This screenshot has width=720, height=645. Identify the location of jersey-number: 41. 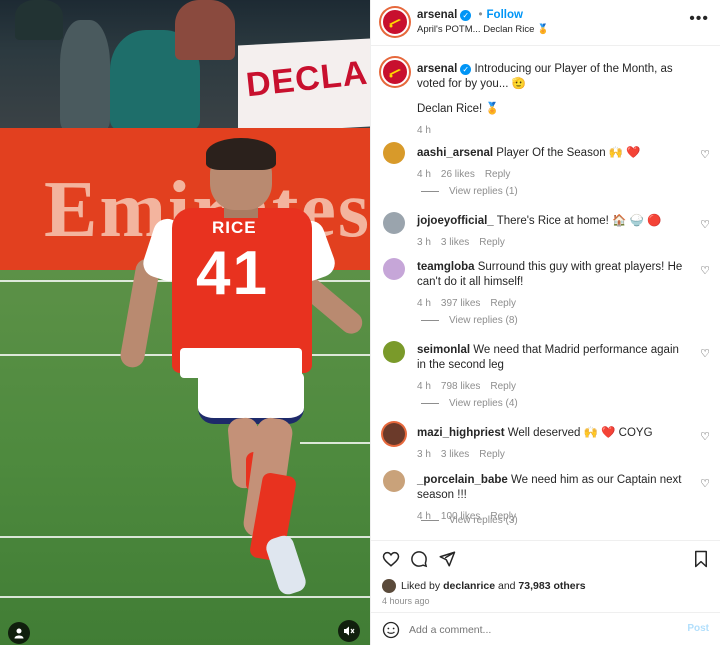
(232, 273).